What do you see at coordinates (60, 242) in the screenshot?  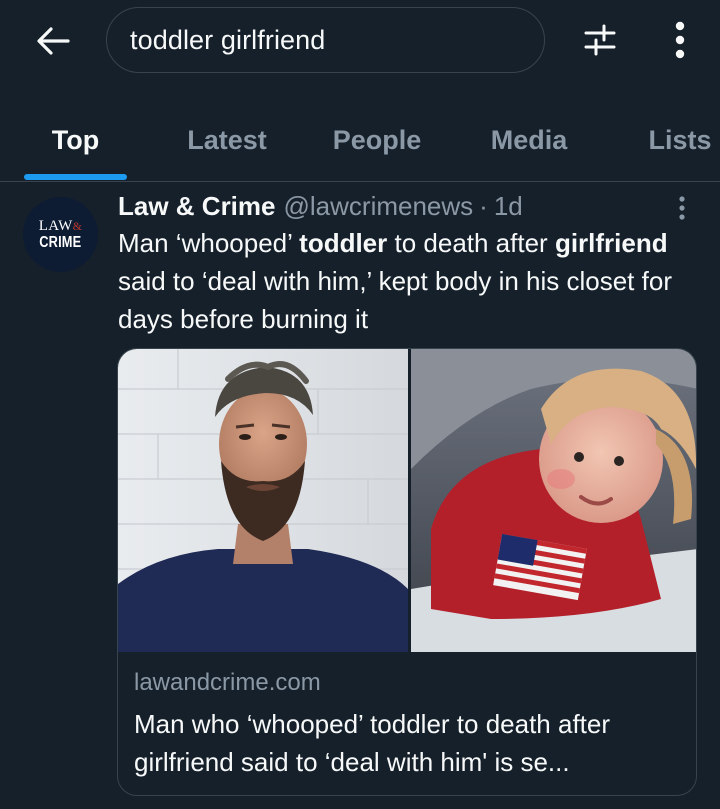 I see `avatar-logo-line2: CRIME` at bounding box center [60, 242].